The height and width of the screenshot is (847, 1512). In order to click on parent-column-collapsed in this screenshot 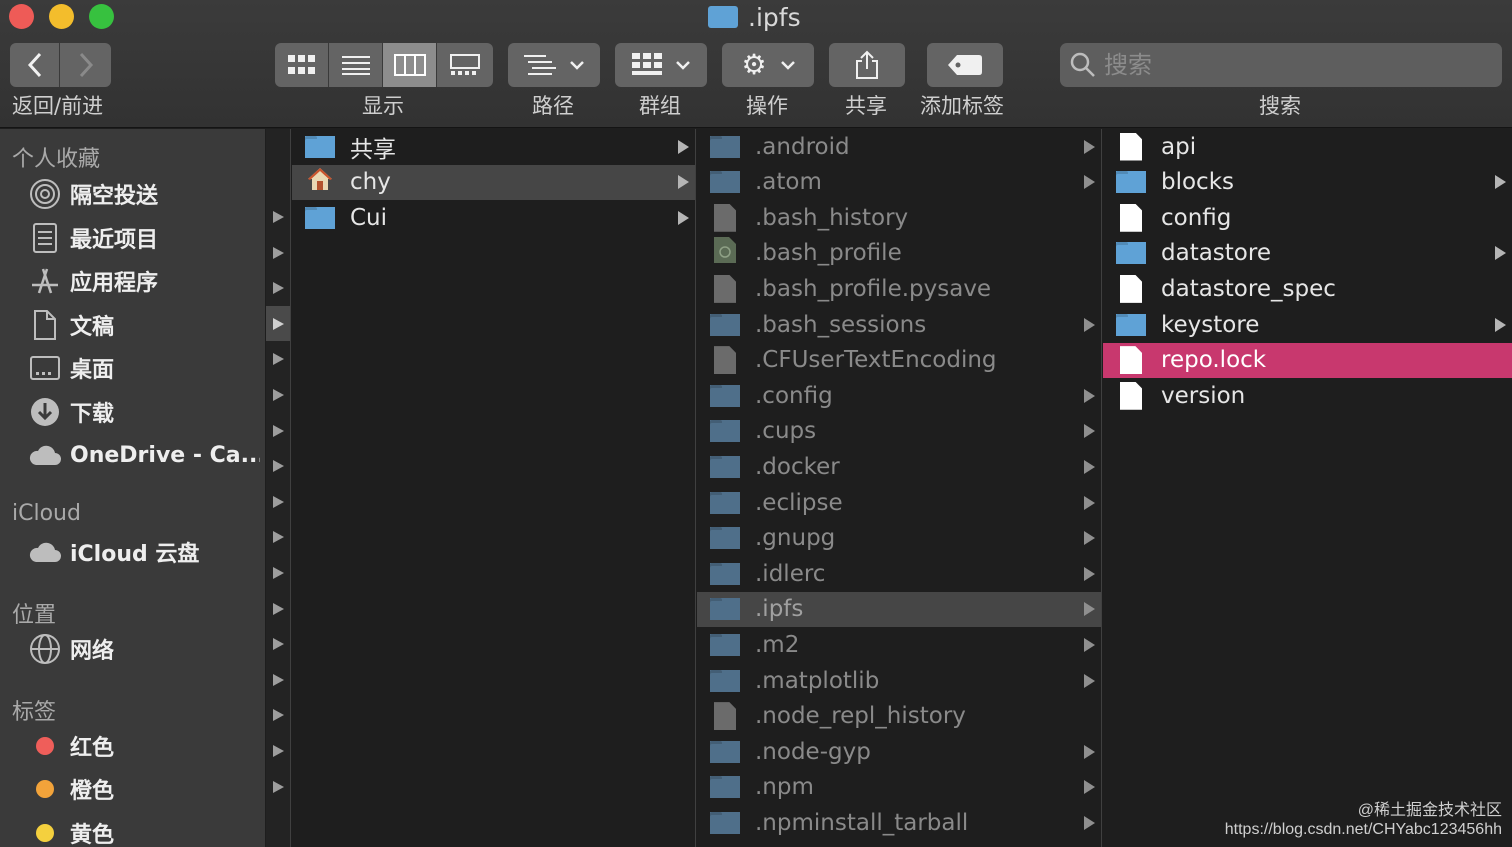, I will do `click(278, 488)`.